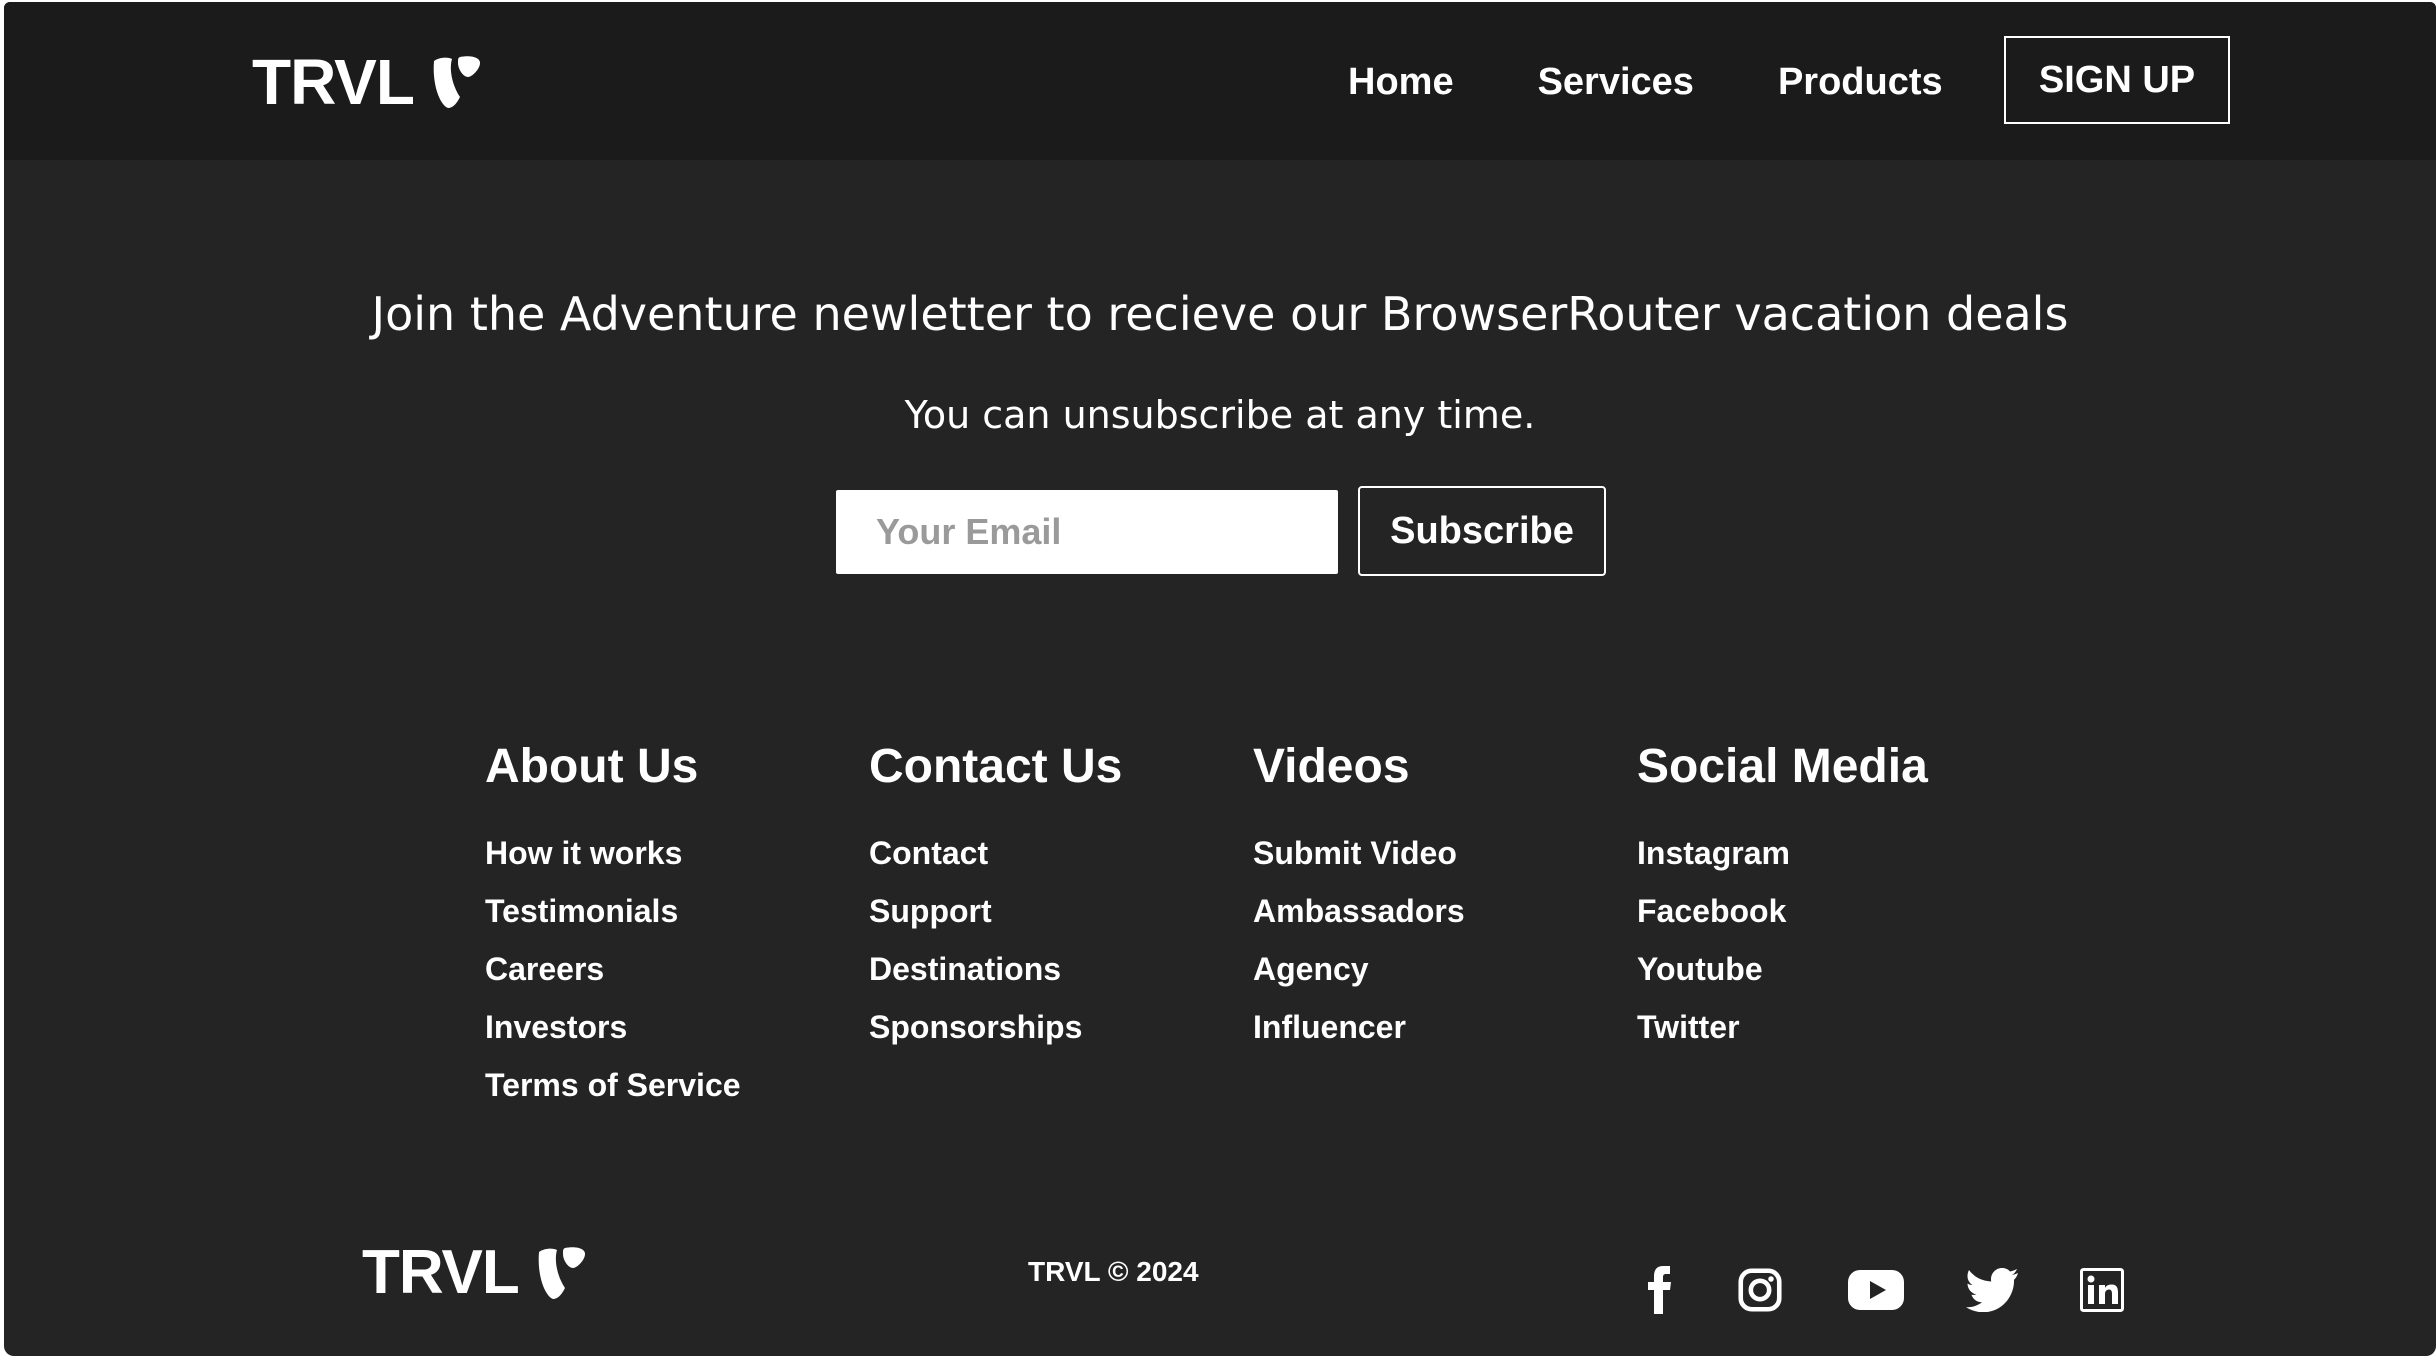 The image size is (2436, 1358). What do you see at coordinates (1660, 1290) in the screenshot?
I see `facebook-icon` at bounding box center [1660, 1290].